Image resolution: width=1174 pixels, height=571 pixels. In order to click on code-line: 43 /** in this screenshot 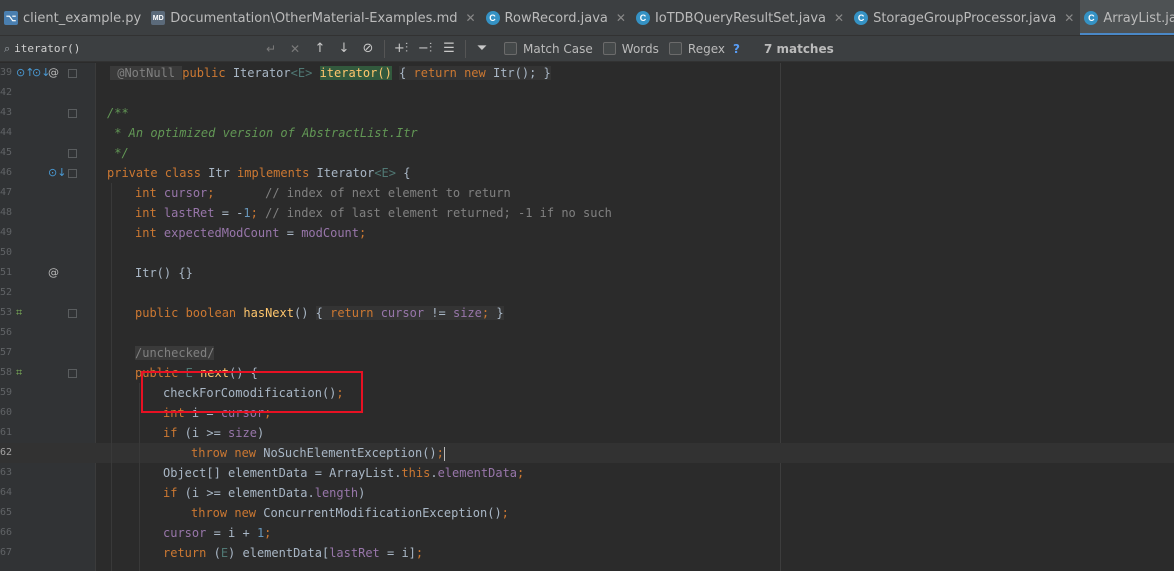, I will do `click(587, 113)`.